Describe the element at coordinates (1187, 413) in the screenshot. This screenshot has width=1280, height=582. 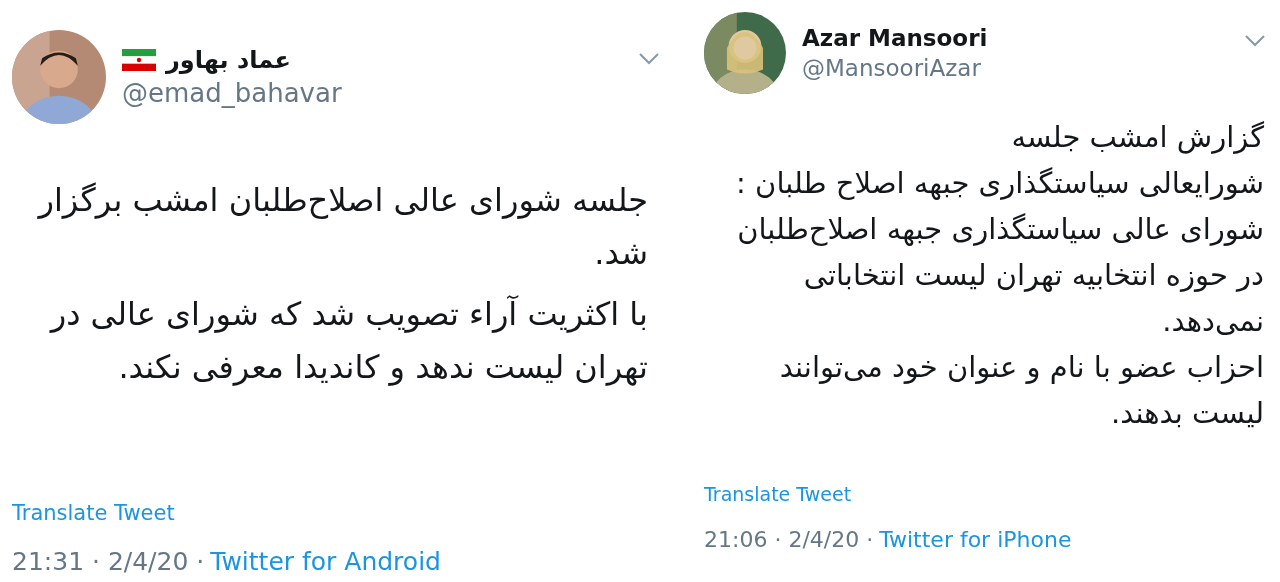
I see `tweet-text: لیست بدهند.` at that location.